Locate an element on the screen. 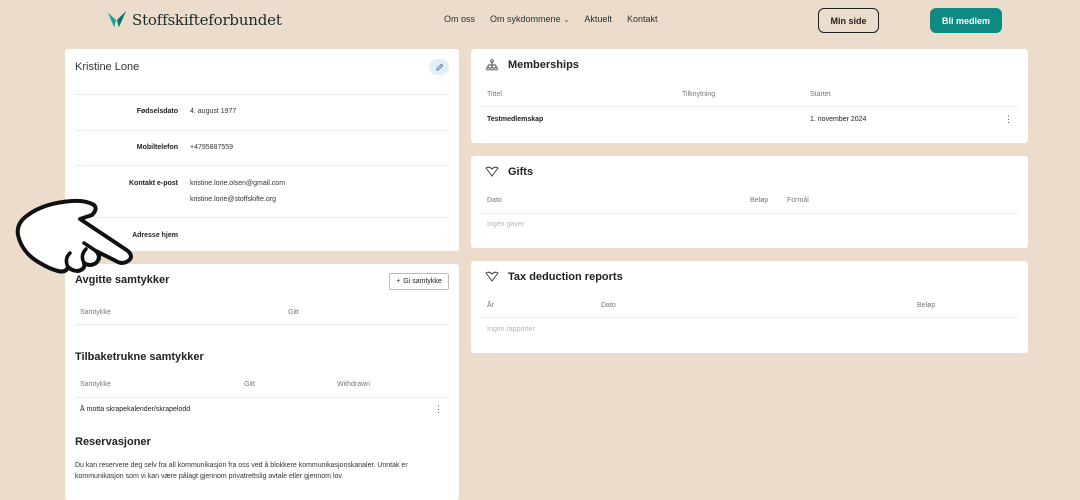 The image size is (1080, 500). chevron-down-icon: ⌄ is located at coordinates (566, 20).